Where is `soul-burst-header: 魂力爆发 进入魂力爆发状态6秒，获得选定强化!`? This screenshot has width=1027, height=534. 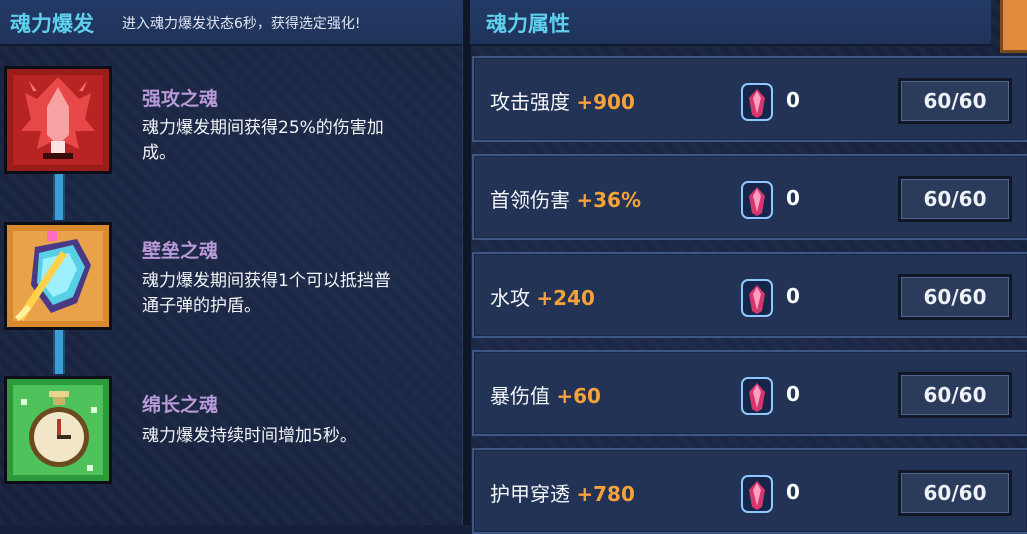
soul-burst-header: 魂力爆发 进入魂力爆发状态6秒，获得选定强化! is located at coordinates (231, 23).